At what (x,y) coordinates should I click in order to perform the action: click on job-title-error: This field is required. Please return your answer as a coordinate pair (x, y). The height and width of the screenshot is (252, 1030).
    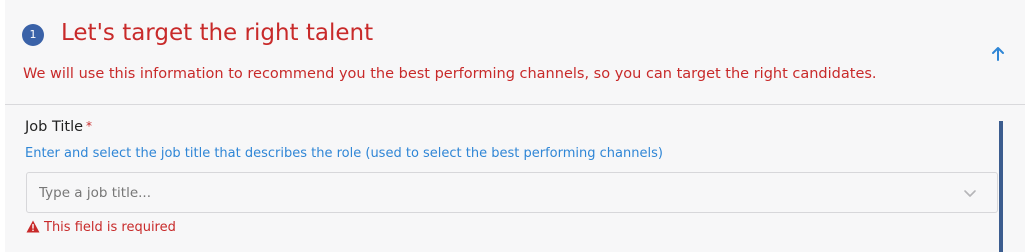
    Looking at the image, I should click on (101, 227).